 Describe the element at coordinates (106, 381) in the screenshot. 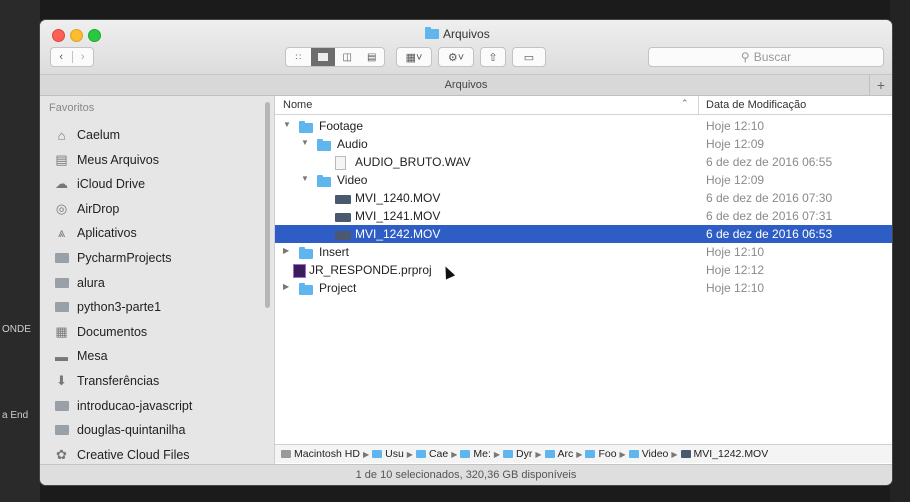

I see `sidebar-item: ⬇ Transferências` at that location.